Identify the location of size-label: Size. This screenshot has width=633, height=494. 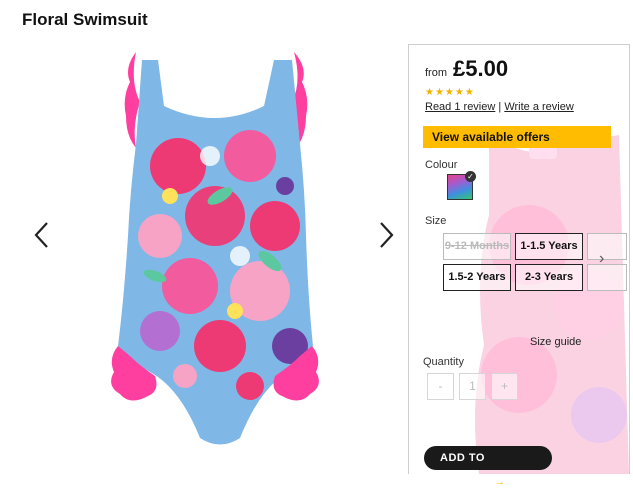
(436, 221).